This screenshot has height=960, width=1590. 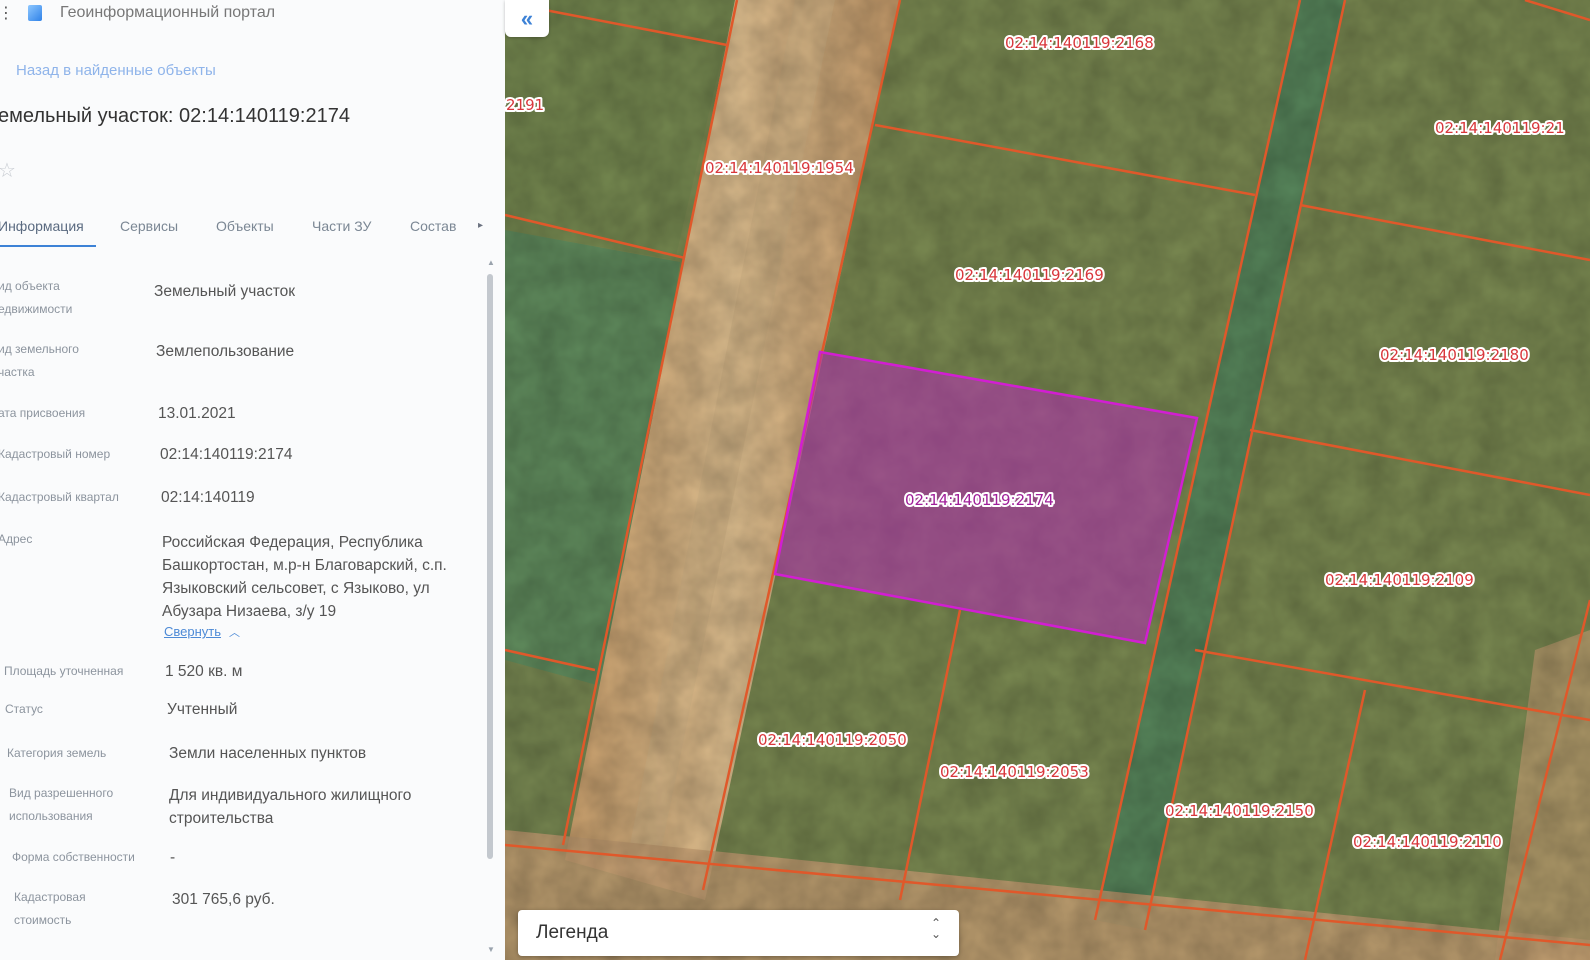 What do you see at coordinates (341, 226) in the screenshot?
I see `tab-parts: Части ЗУ` at bounding box center [341, 226].